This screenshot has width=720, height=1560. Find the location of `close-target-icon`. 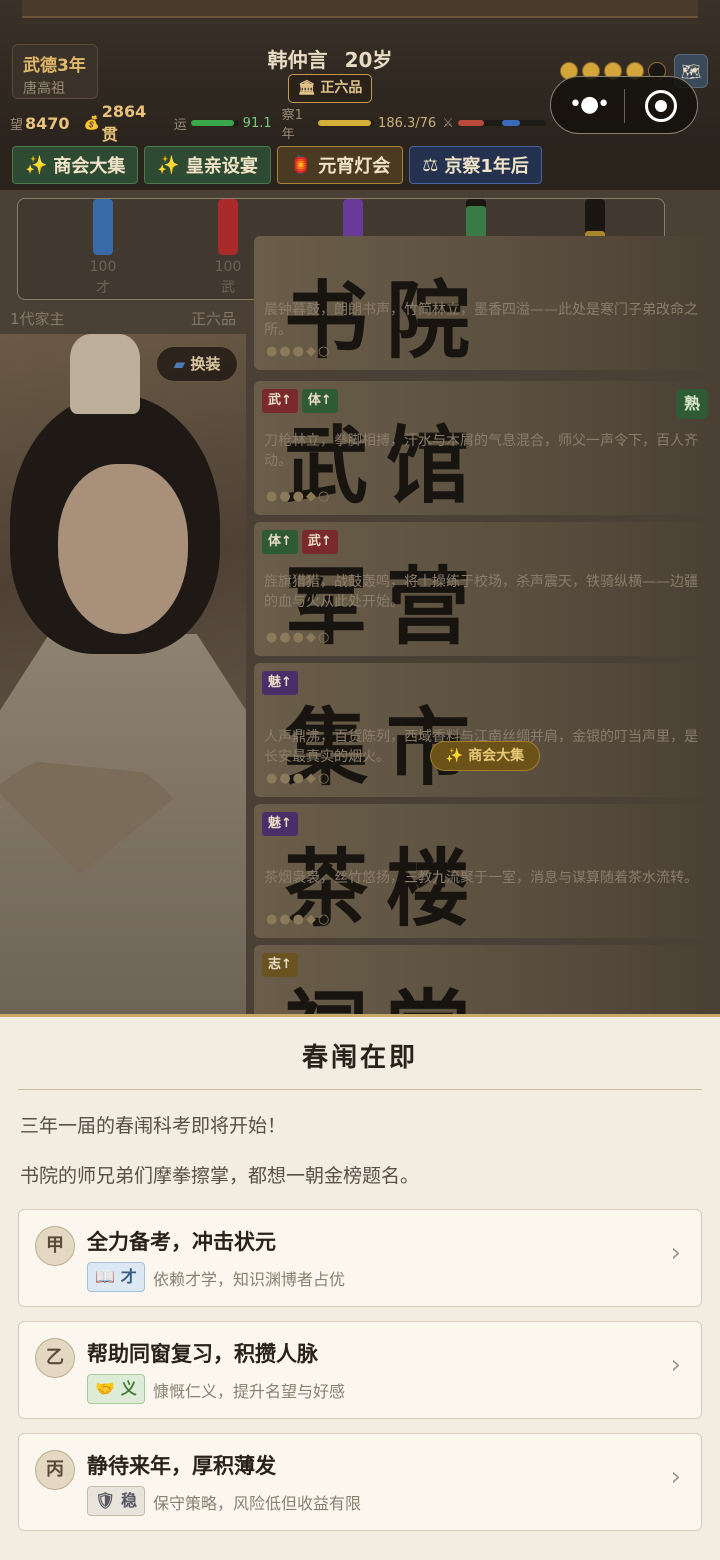

close-target-icon is located at coordinates (661, 106).